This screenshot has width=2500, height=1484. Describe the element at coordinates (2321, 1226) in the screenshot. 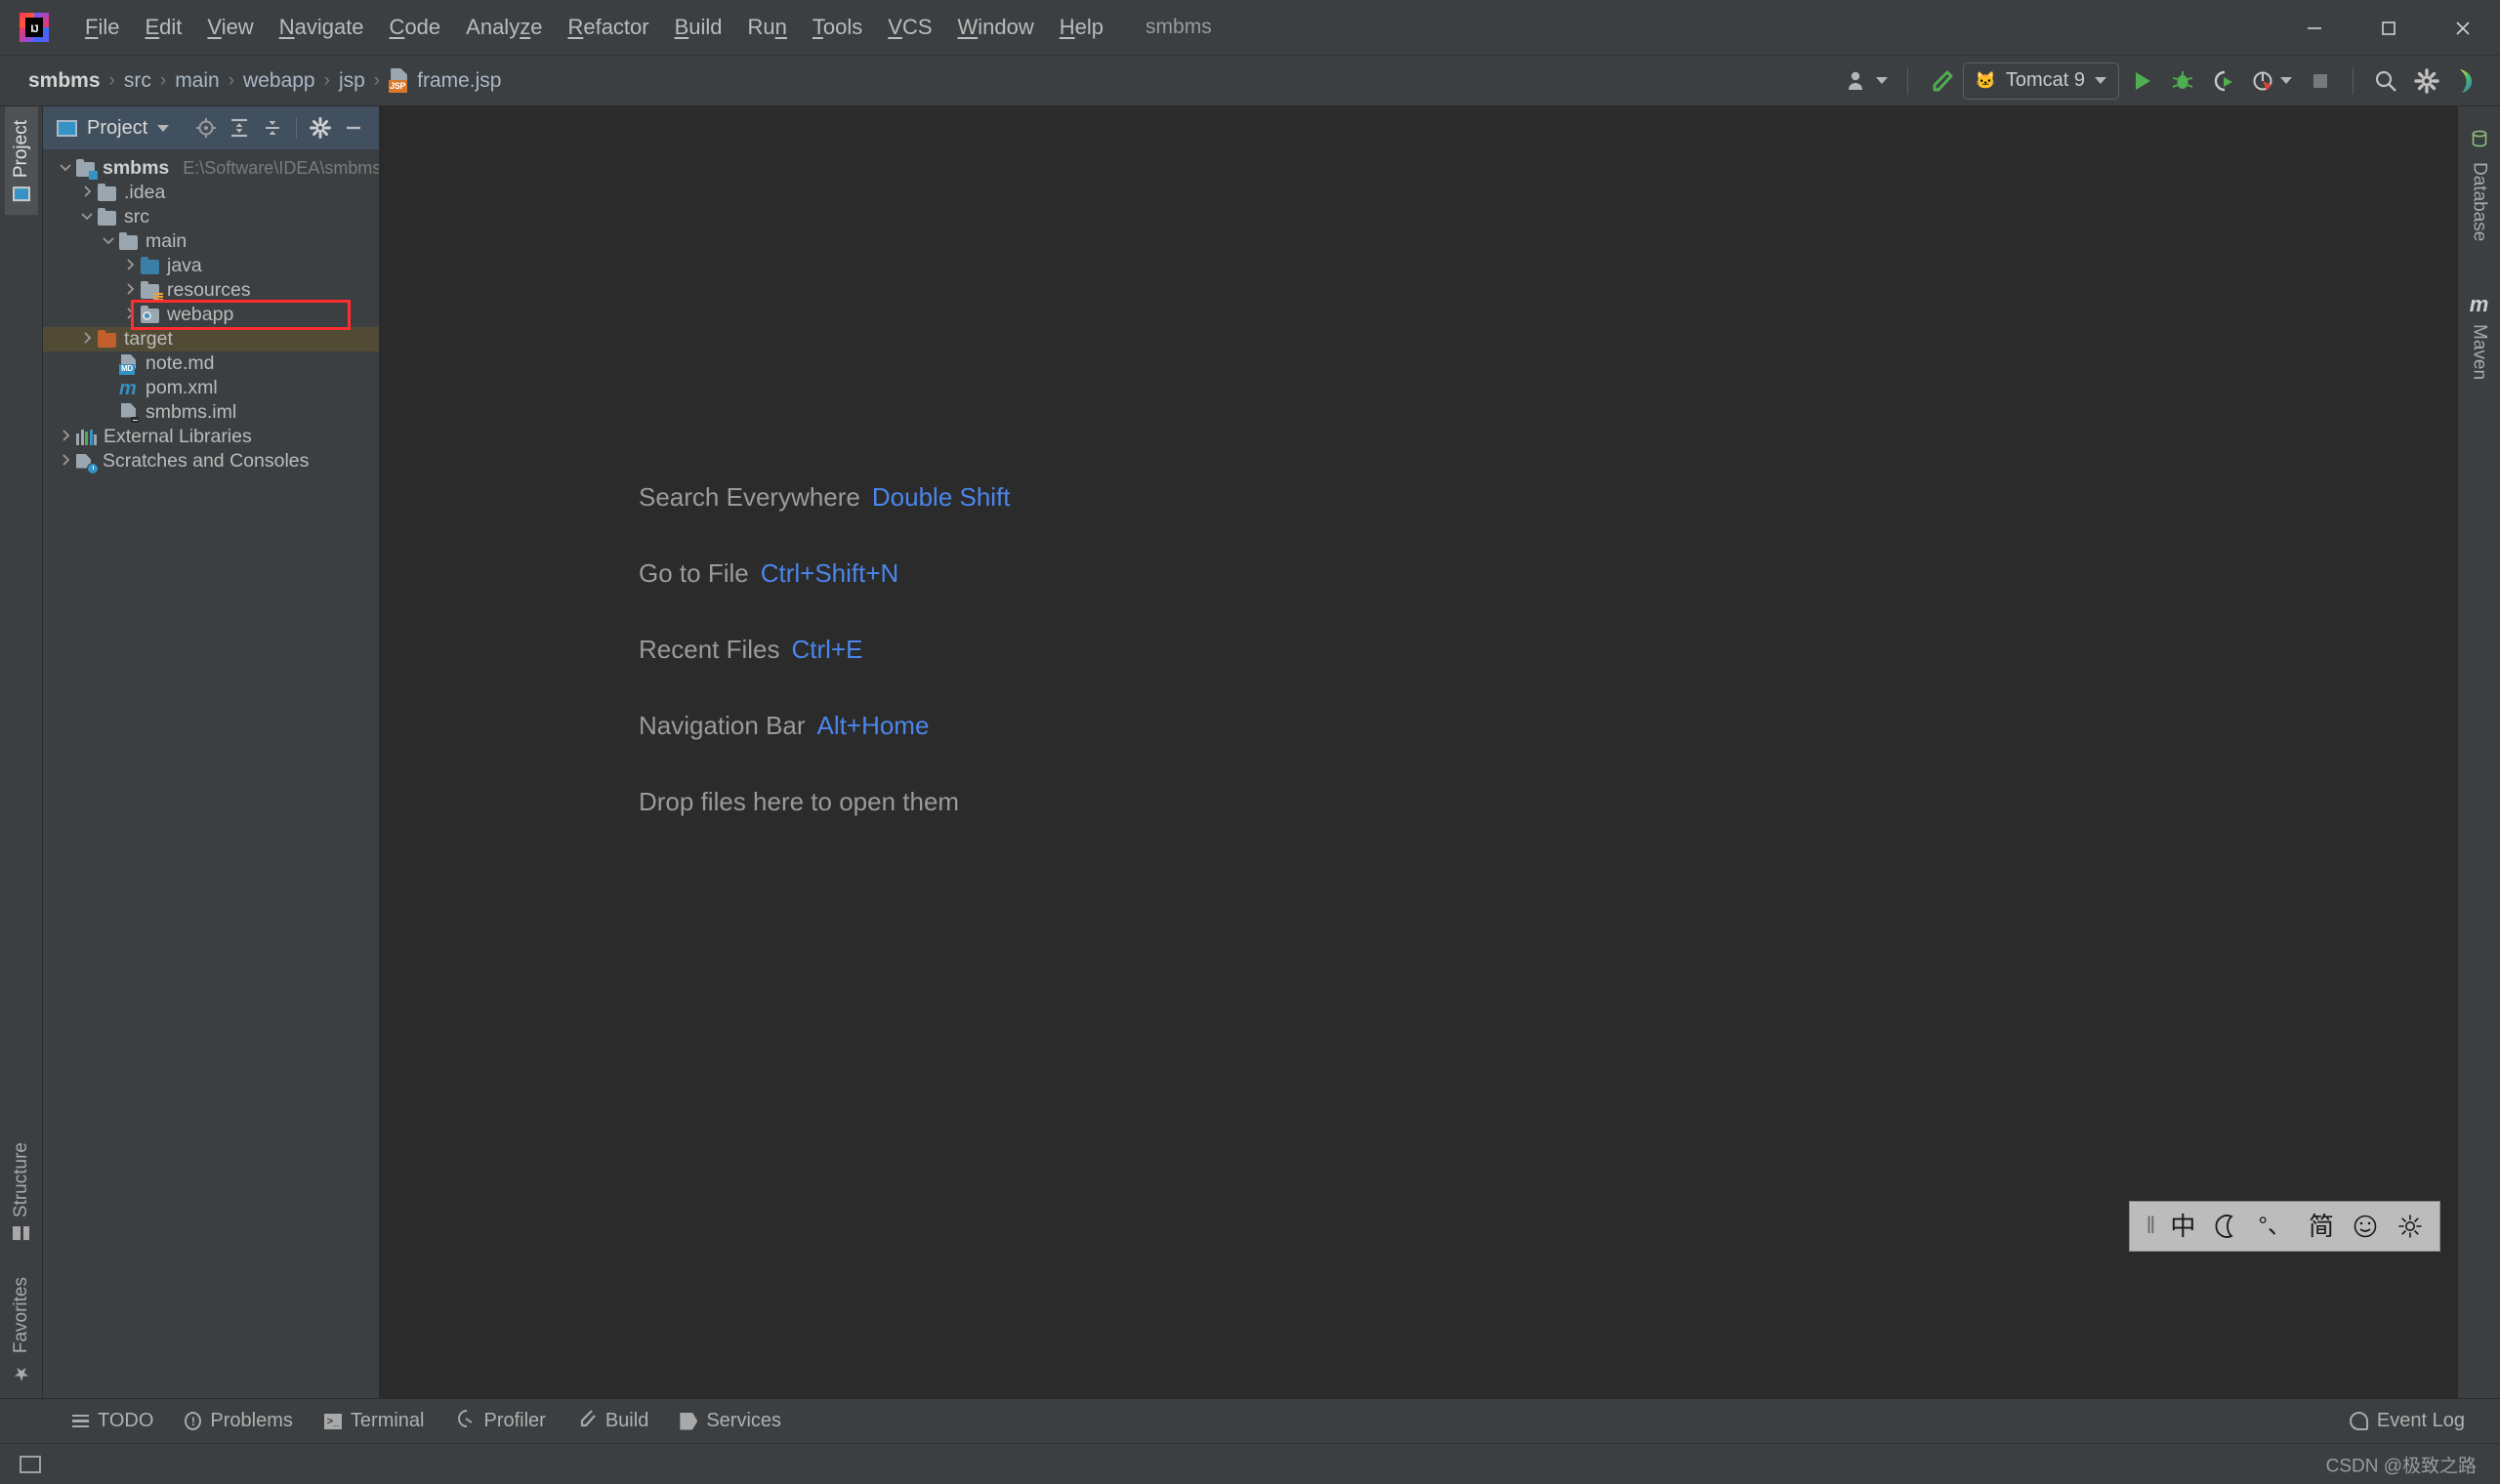

I see `simplified-chinese-icon: 简` at that location.